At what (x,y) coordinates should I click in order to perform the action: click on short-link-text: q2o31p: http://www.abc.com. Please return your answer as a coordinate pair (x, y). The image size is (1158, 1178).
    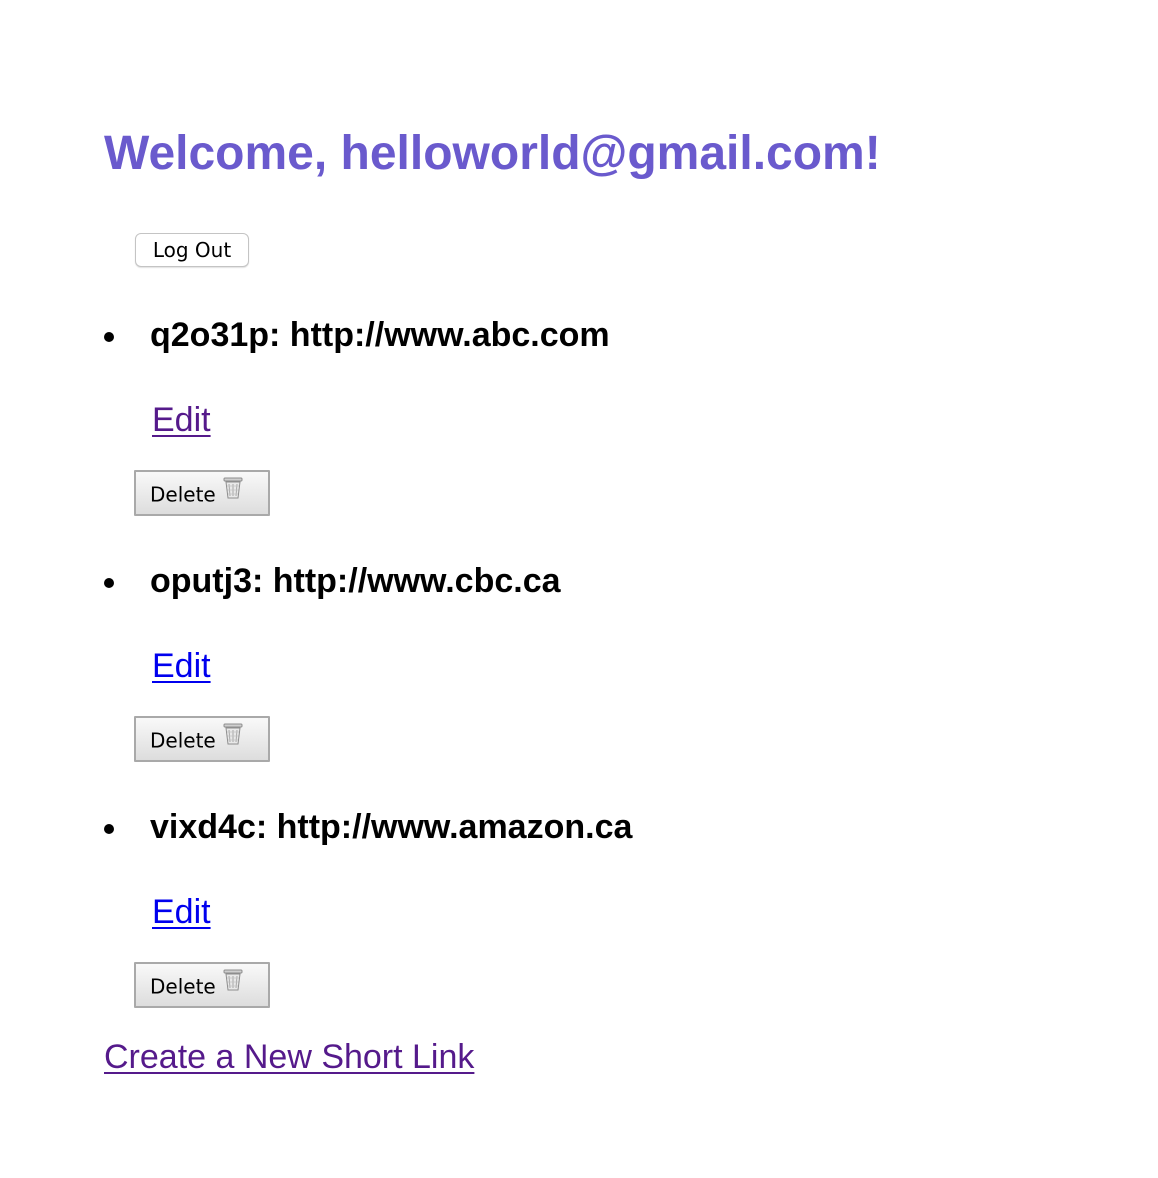
    Looking at the image, I should click on (380, 335).